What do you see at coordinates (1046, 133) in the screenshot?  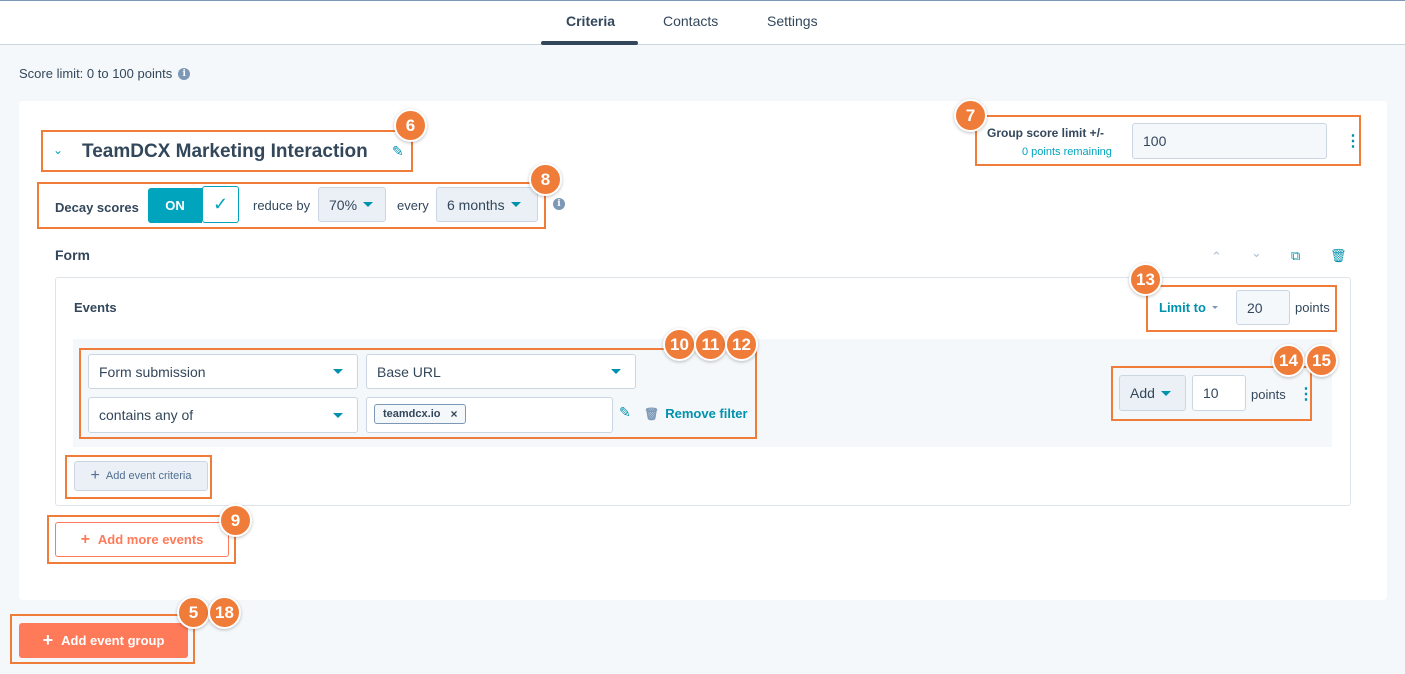 I see `group-score-limit-label: Group score limit +/-` at bounding box center [1046, 133].